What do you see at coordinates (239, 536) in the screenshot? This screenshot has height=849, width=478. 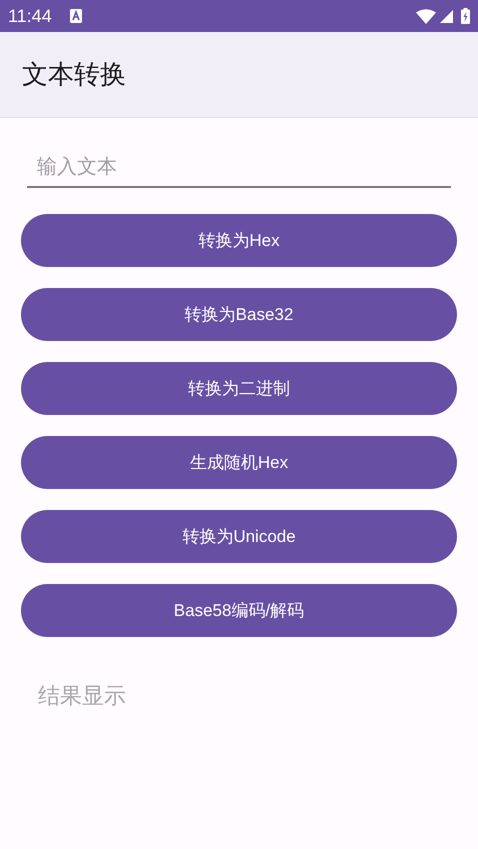 I see `action-button: 转换为Unicode` at bounding box center [239, 536].